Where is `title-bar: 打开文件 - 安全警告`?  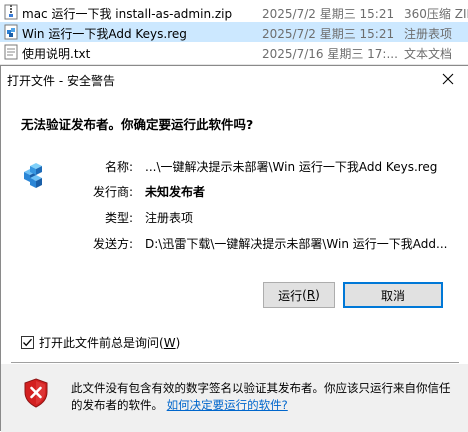
title-bar: 打开文件 - 安全警告 is located at coordinates (234, 79).